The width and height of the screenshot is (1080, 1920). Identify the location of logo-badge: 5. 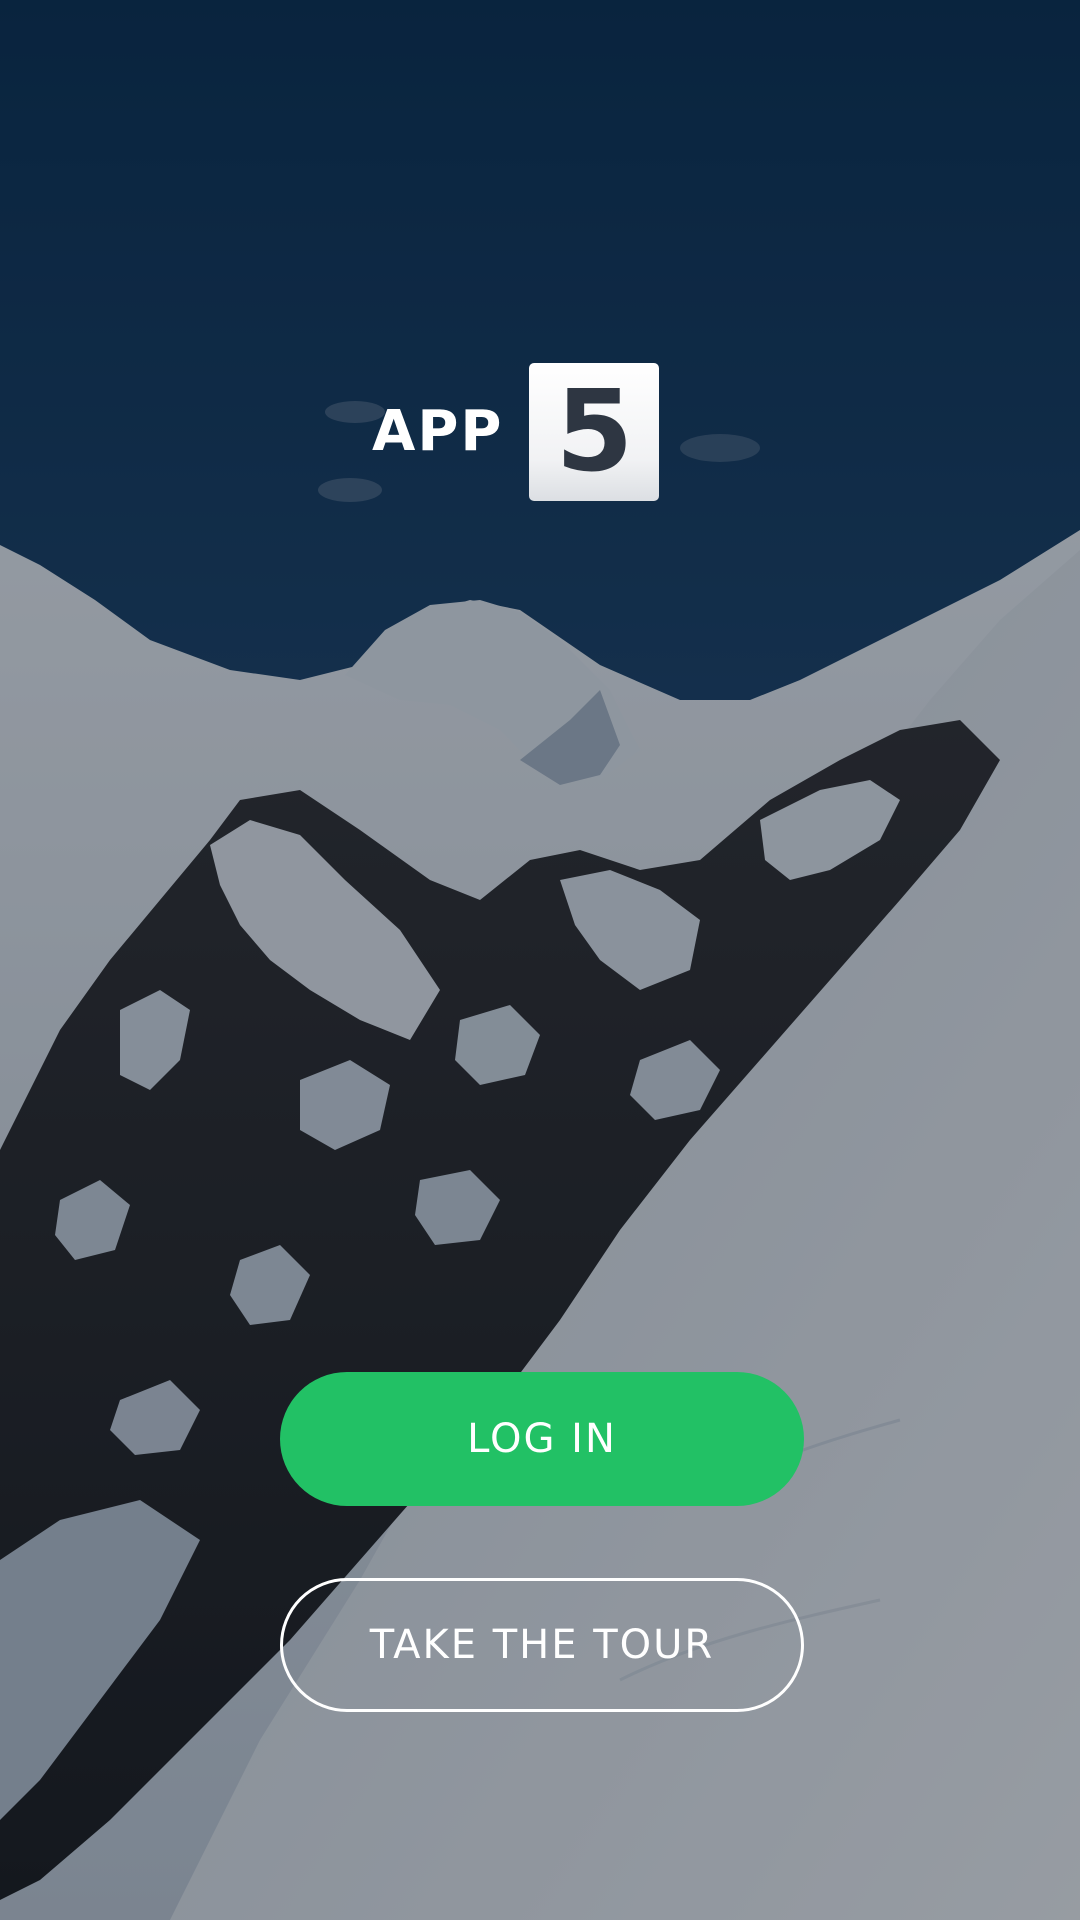
(594, 432).